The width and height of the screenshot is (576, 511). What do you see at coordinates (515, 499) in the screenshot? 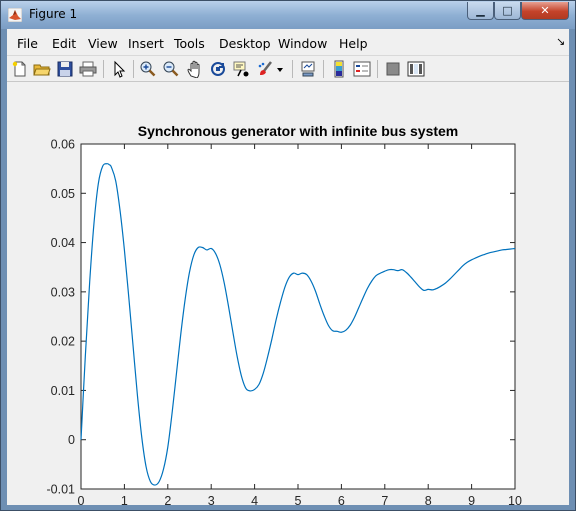
I see `x-tick-label: 10` at bounding box center [515, 499].